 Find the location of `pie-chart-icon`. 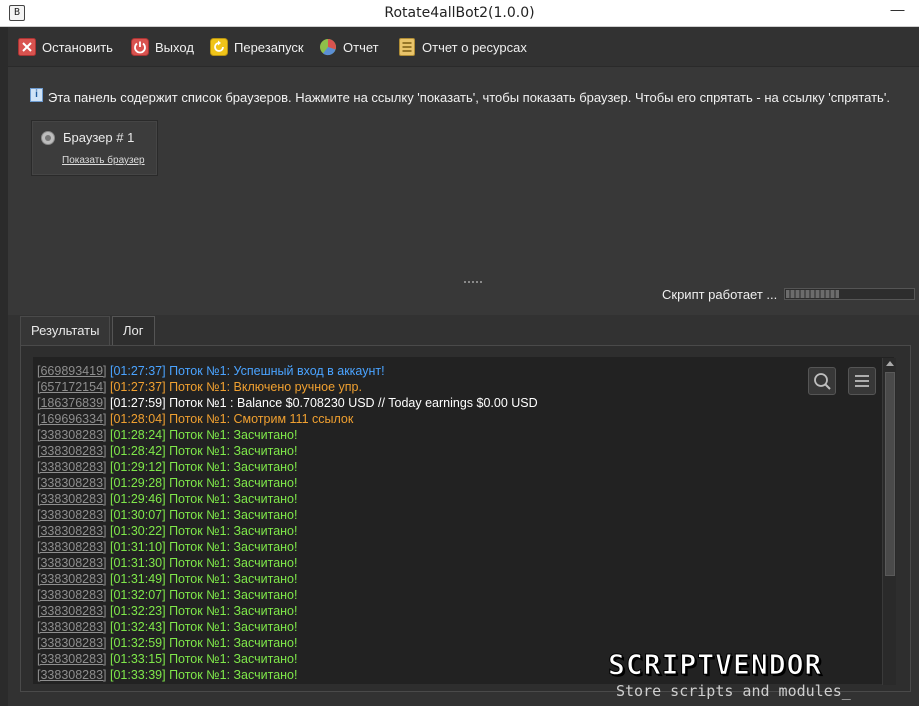

pie-chart-icon is located at coordinates (328, 47).